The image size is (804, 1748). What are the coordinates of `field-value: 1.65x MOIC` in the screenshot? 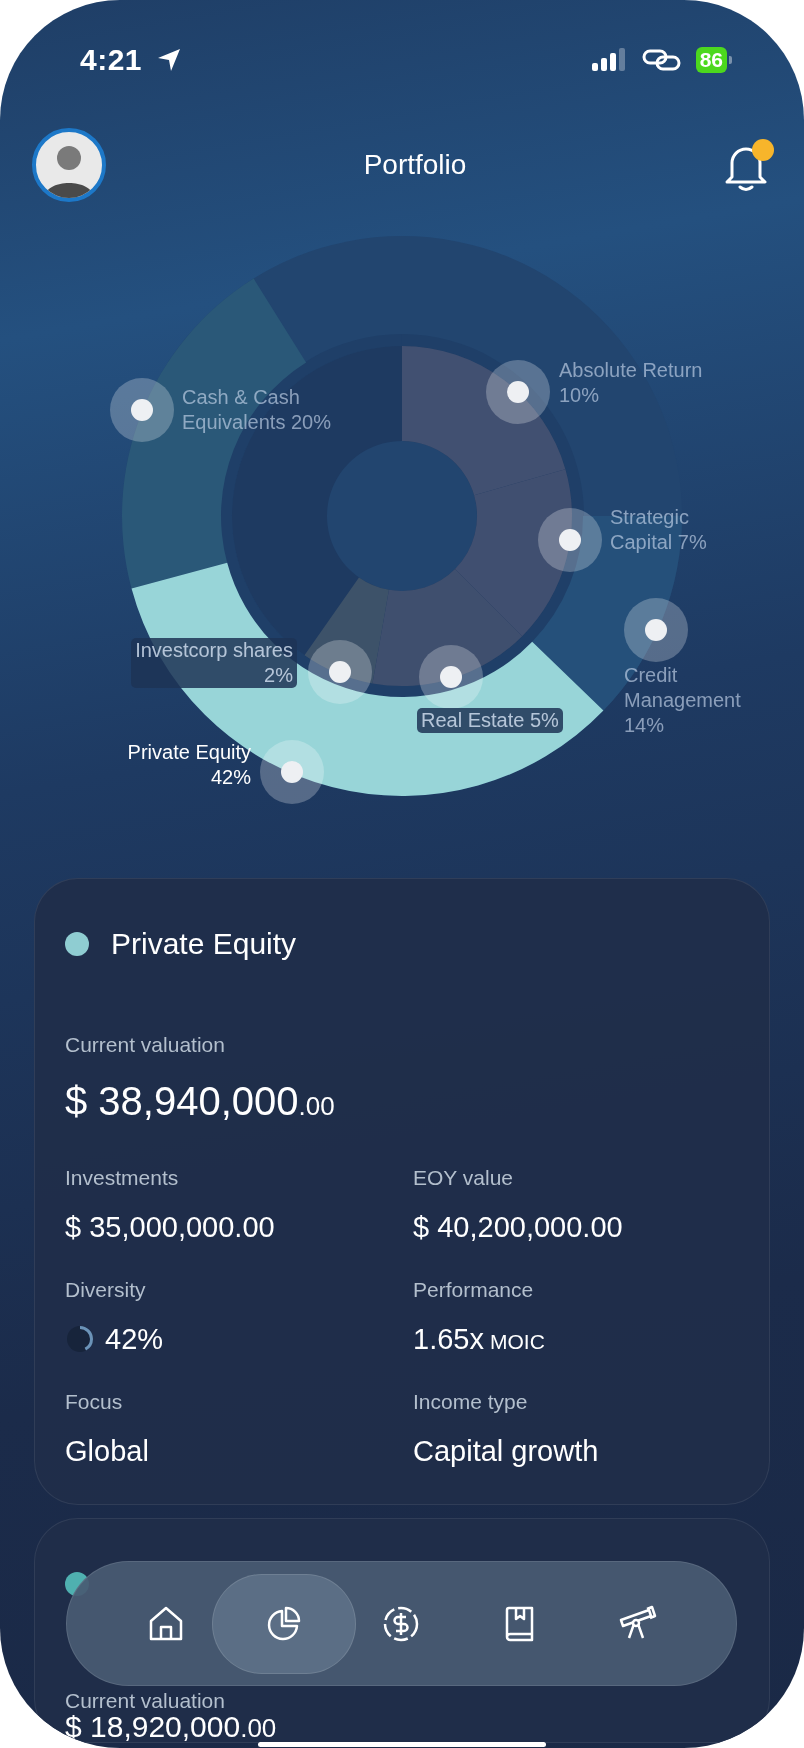 It's located at (479, 1339).